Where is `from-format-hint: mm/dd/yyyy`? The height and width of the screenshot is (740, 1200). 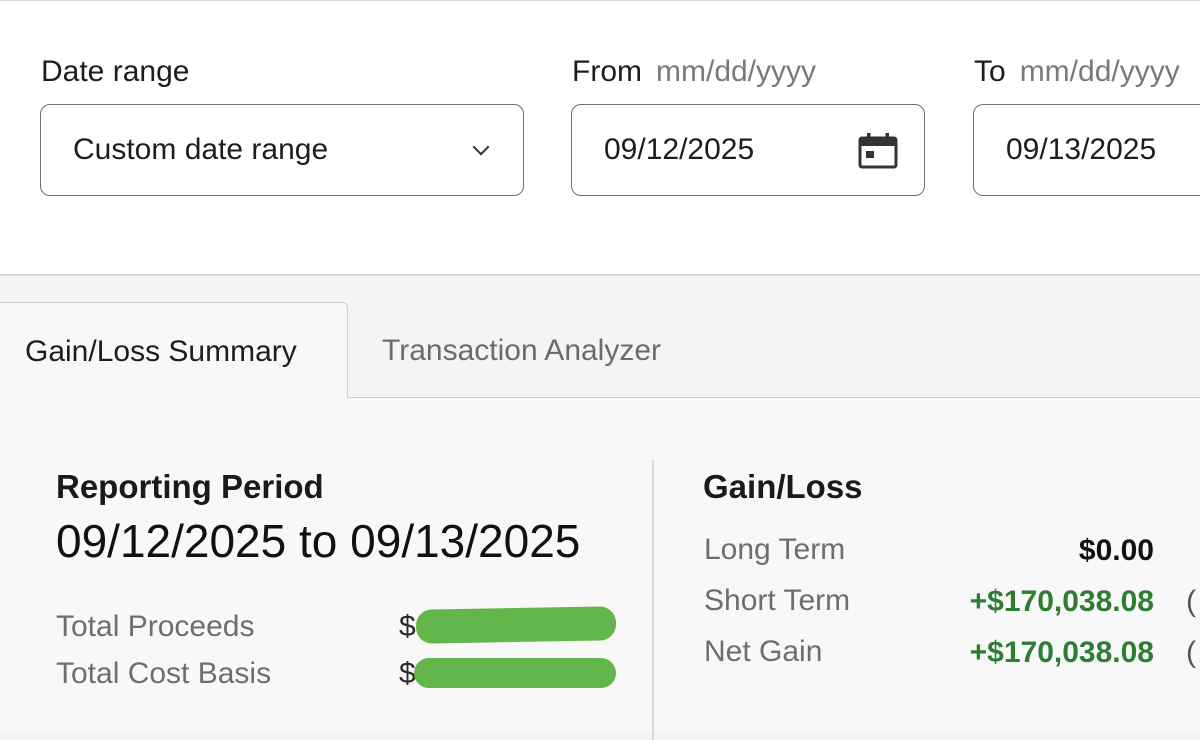
from-format-hint: mm/dd/yyyy is located at coordinates (736, 71).